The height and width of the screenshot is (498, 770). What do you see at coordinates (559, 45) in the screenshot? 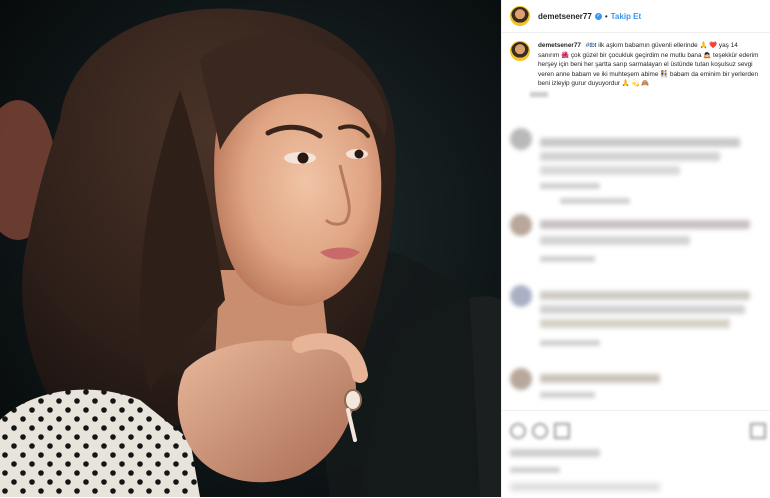
I see `caption-username: demetsener77` at bounding box center [559, 45].